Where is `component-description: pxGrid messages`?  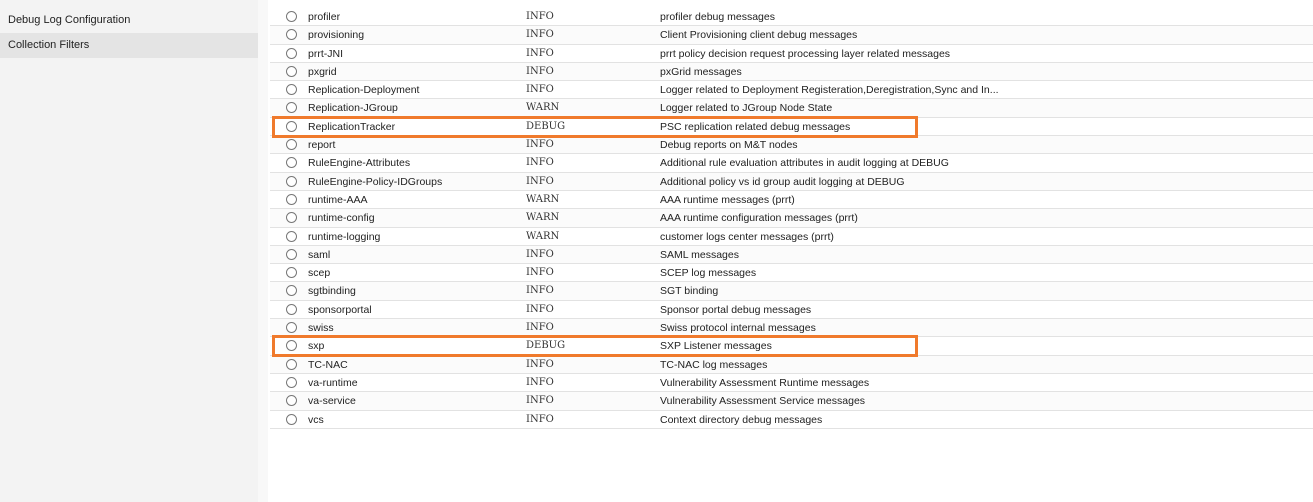 component-description: pxGrid messages is located at coordinates (701, 71).